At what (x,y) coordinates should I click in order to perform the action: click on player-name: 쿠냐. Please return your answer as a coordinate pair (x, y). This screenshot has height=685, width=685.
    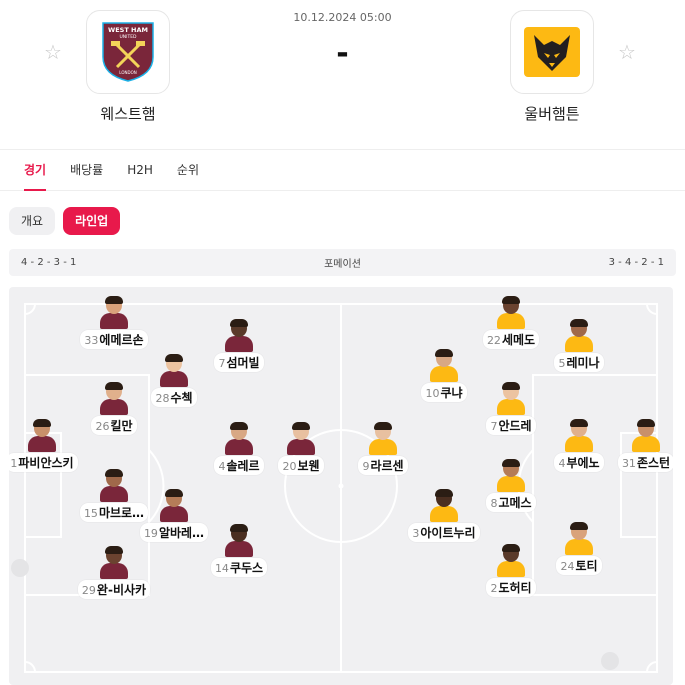
    Looking at the image, I should click on (451, 393).